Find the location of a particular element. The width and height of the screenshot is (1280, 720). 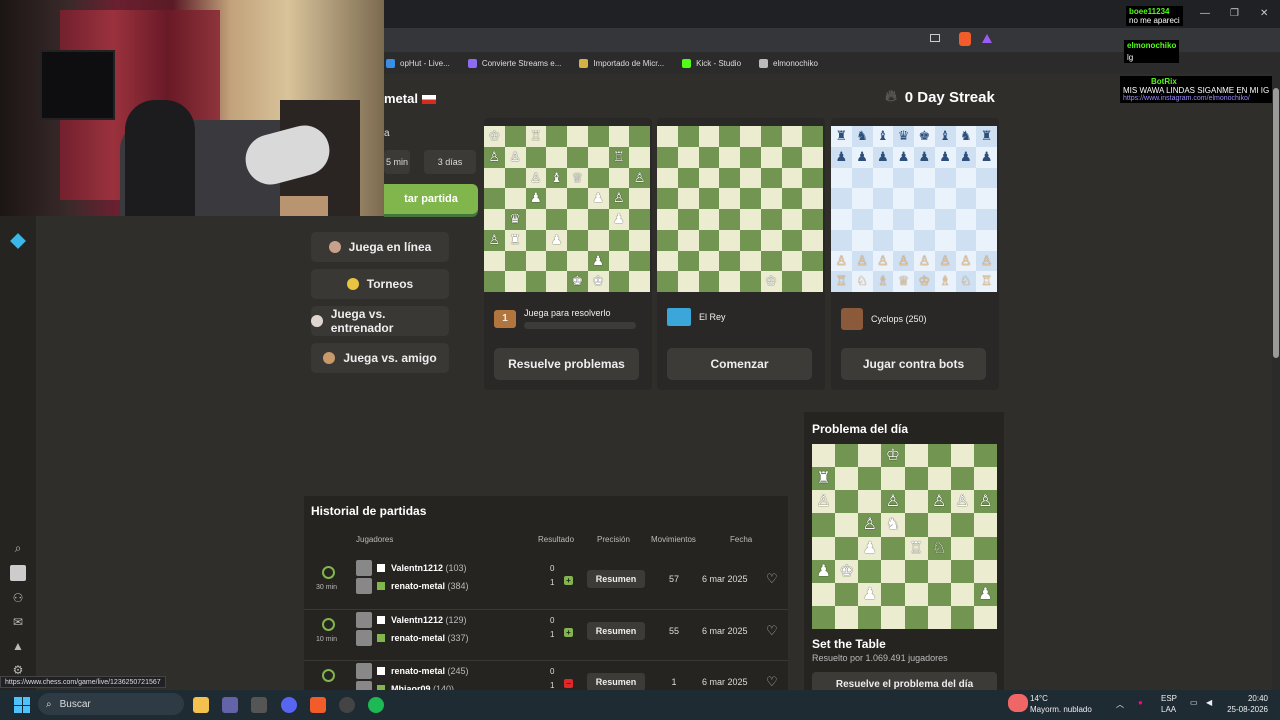

board-square: ♕ is located at coordinates (903, 281).